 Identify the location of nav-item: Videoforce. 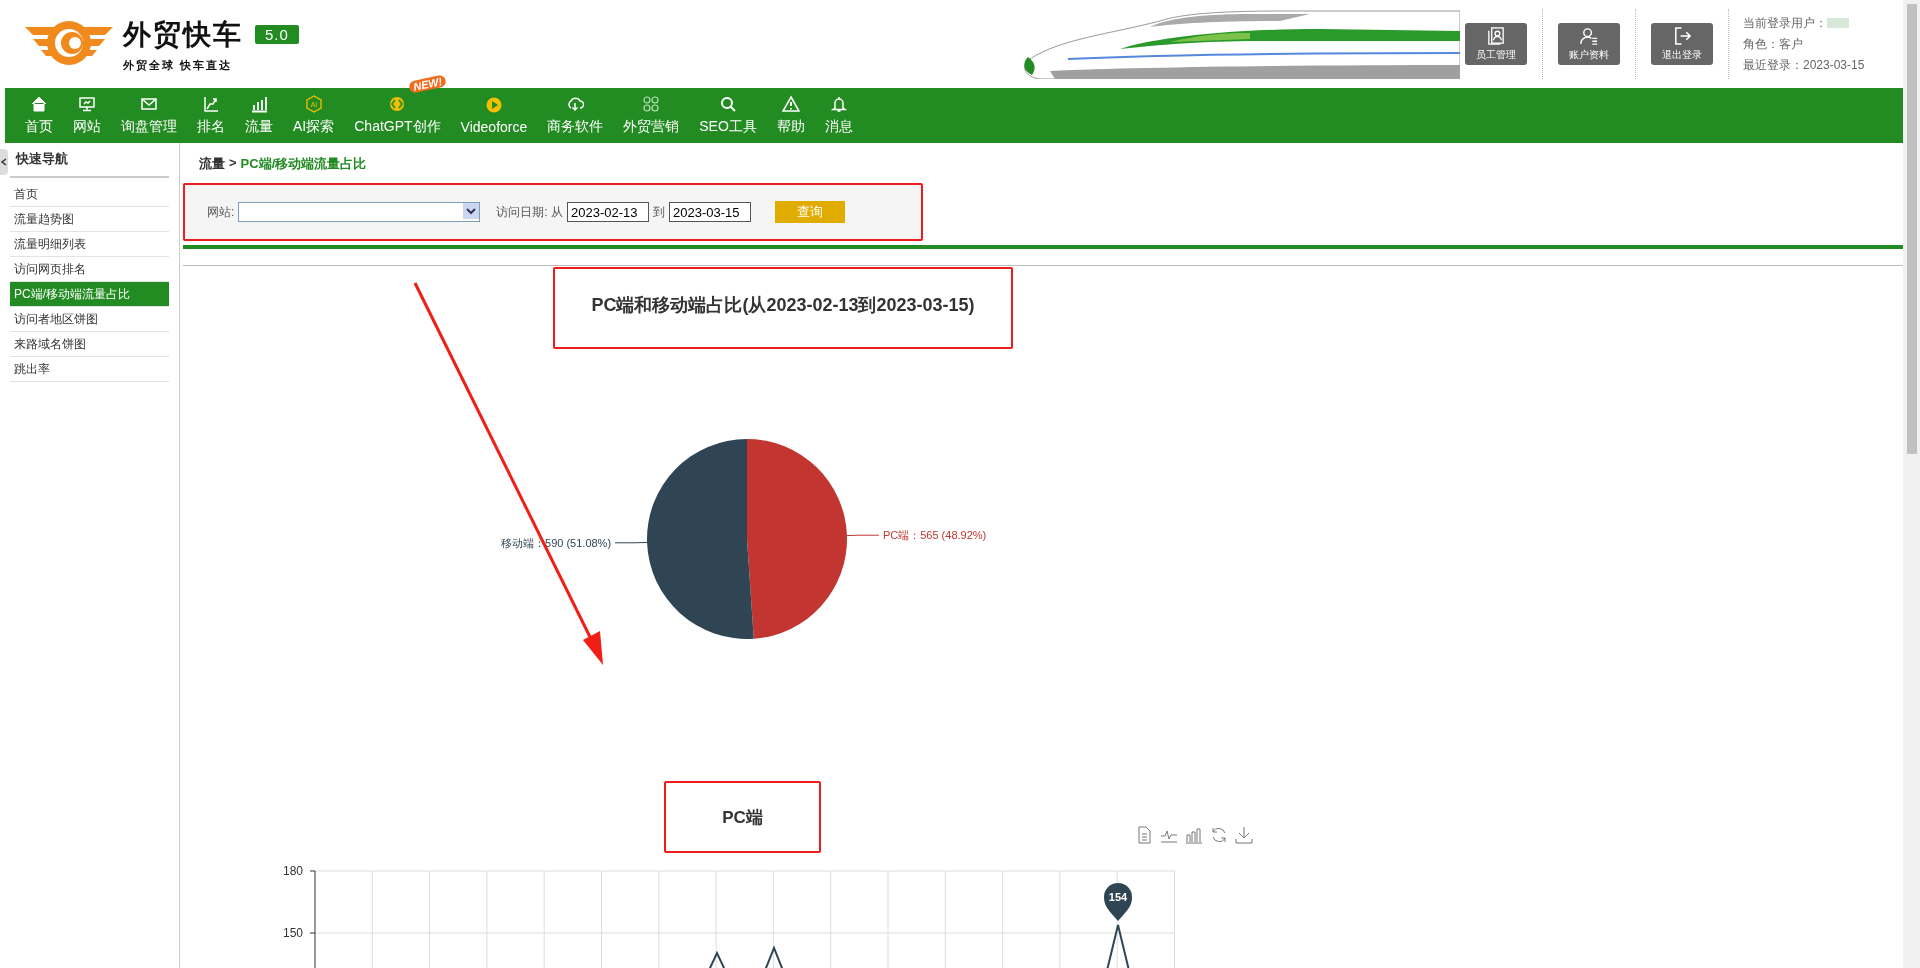
(494, 115).